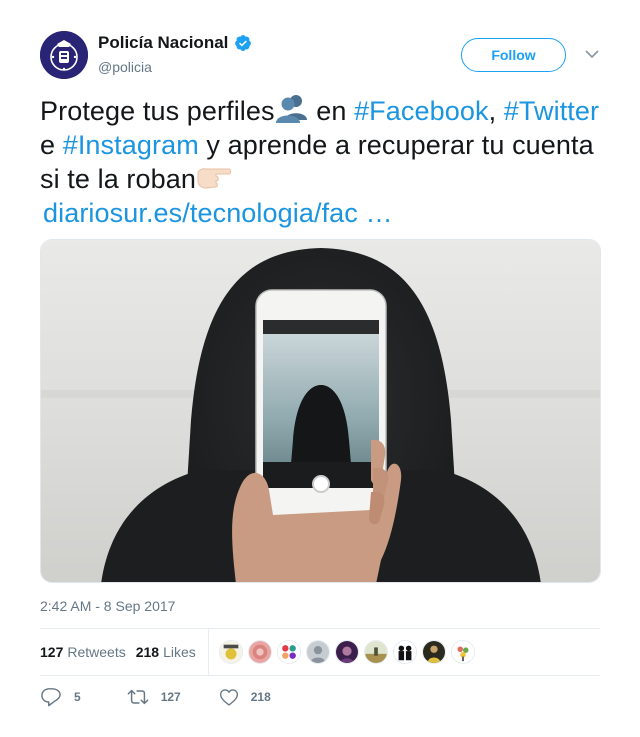 The height and width of the screenshot is (737, 640). I want to click on reply-count: 5, so click(77, 697).